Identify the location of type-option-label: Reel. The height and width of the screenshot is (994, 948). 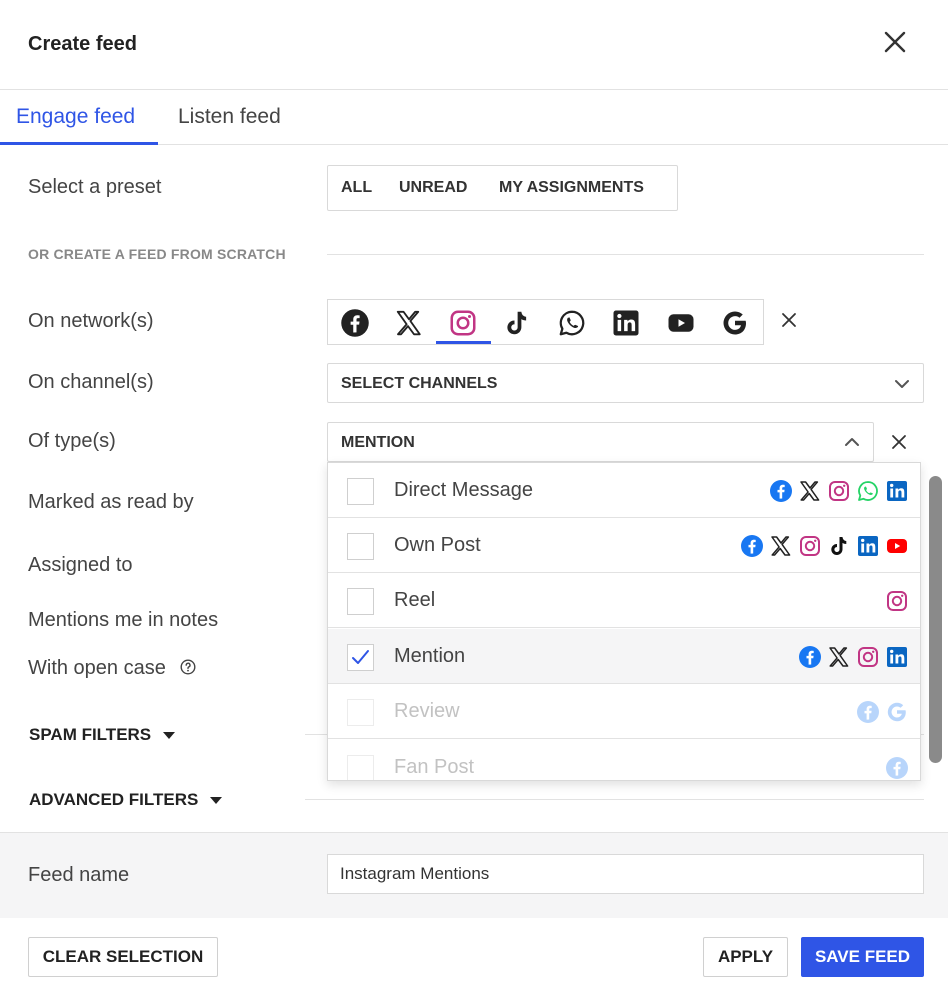
(415, 600).